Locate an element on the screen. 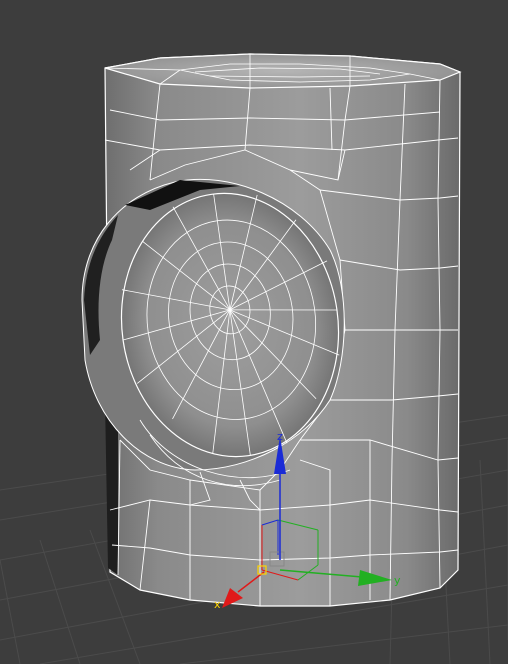 This screenshot has width=508, height=664. x-axis-label: x is located at coordinates (217, 604).